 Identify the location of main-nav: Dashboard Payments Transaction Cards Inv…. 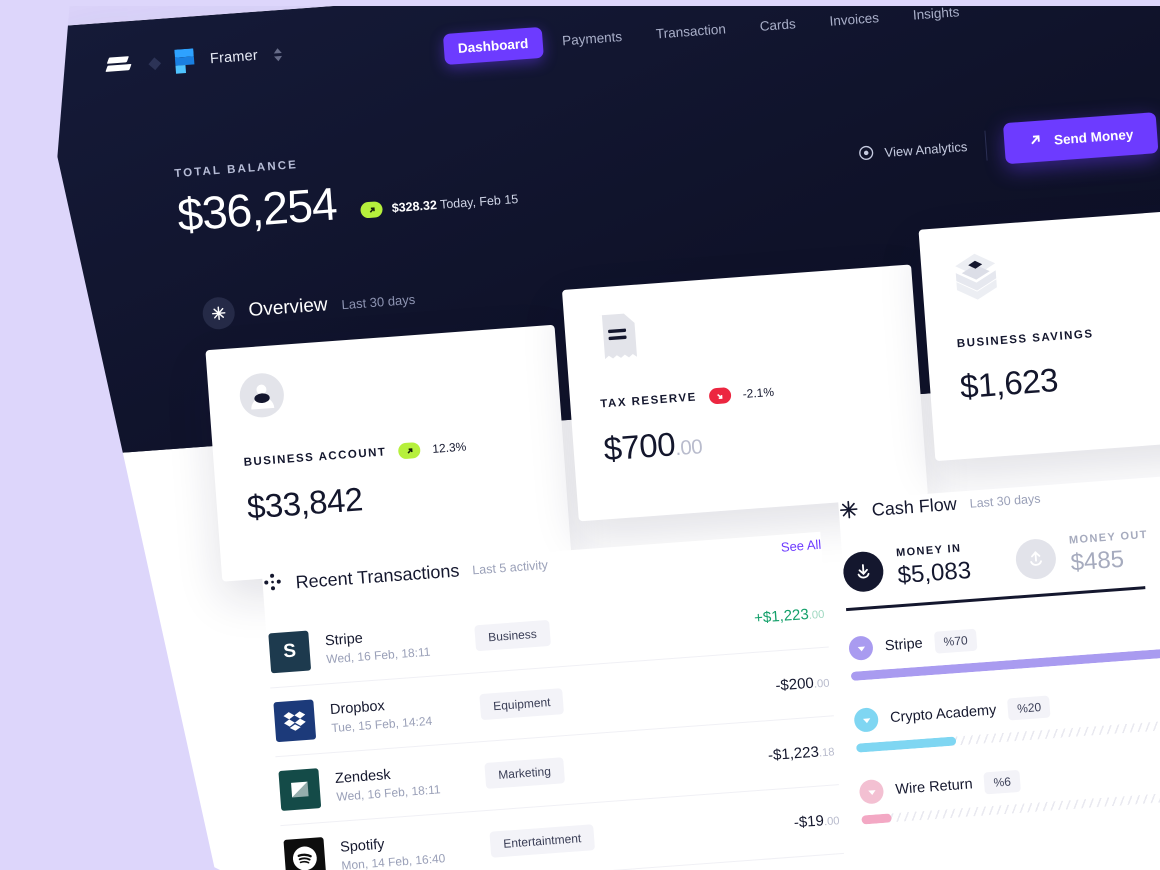
(708, 33).